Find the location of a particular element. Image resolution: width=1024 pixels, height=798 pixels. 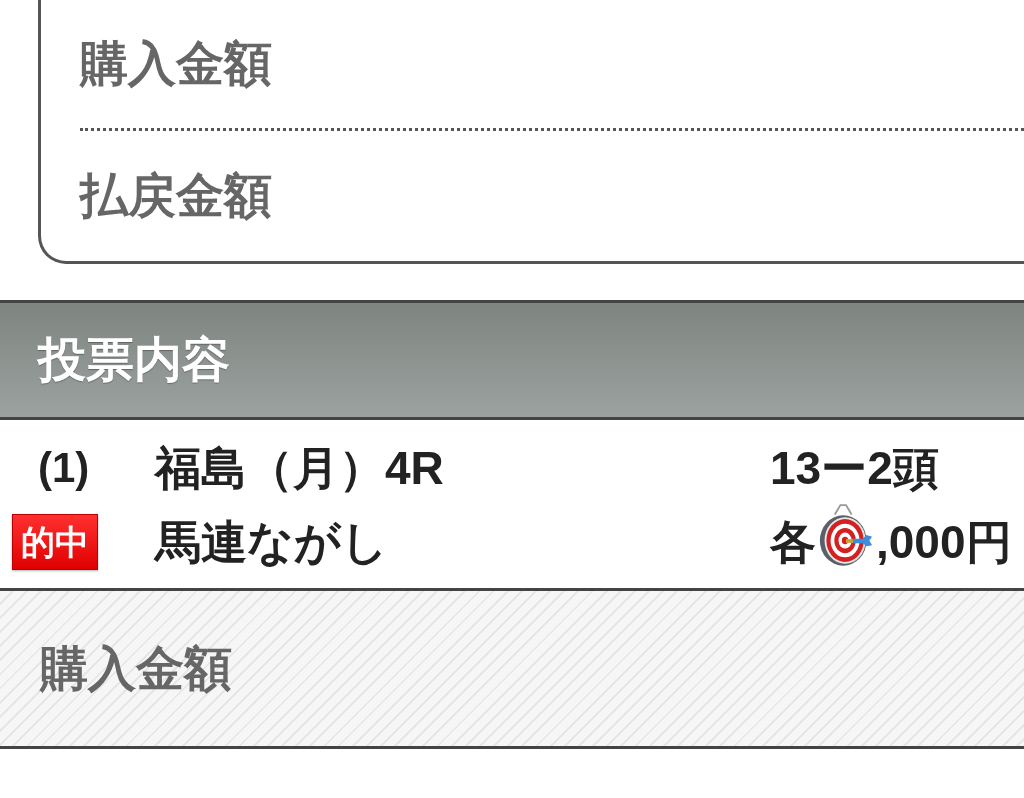

amount-value: ,000円 is located at coordinates (944, 542).